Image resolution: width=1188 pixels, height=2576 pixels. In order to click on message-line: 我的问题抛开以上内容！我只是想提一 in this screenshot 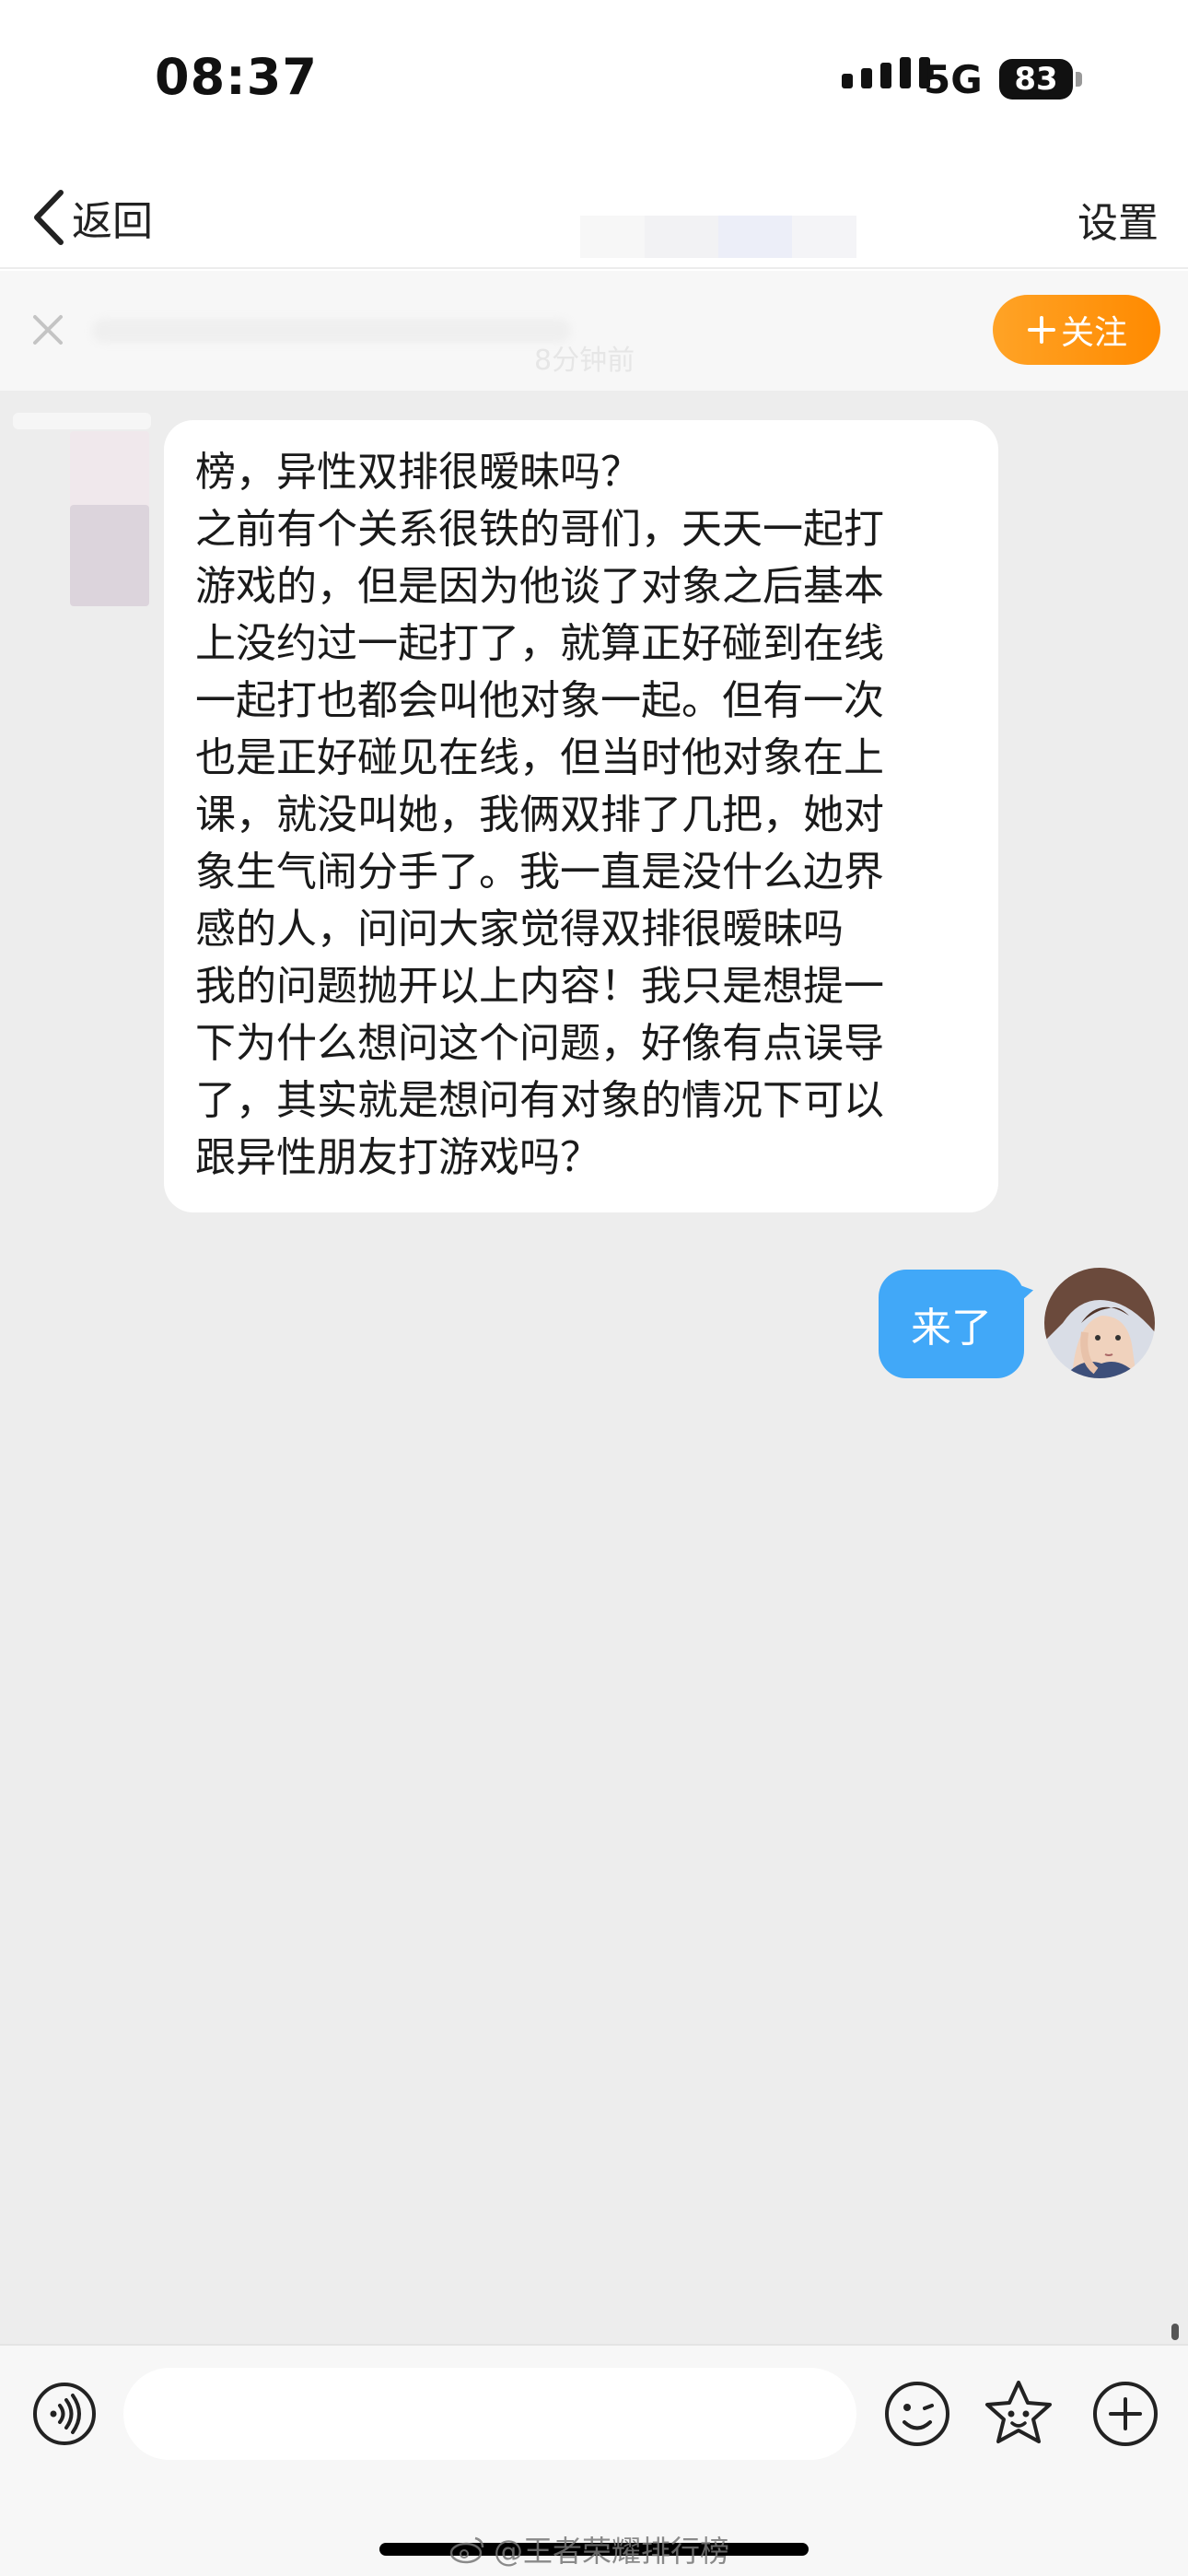, I will do `click(539, 986)`.